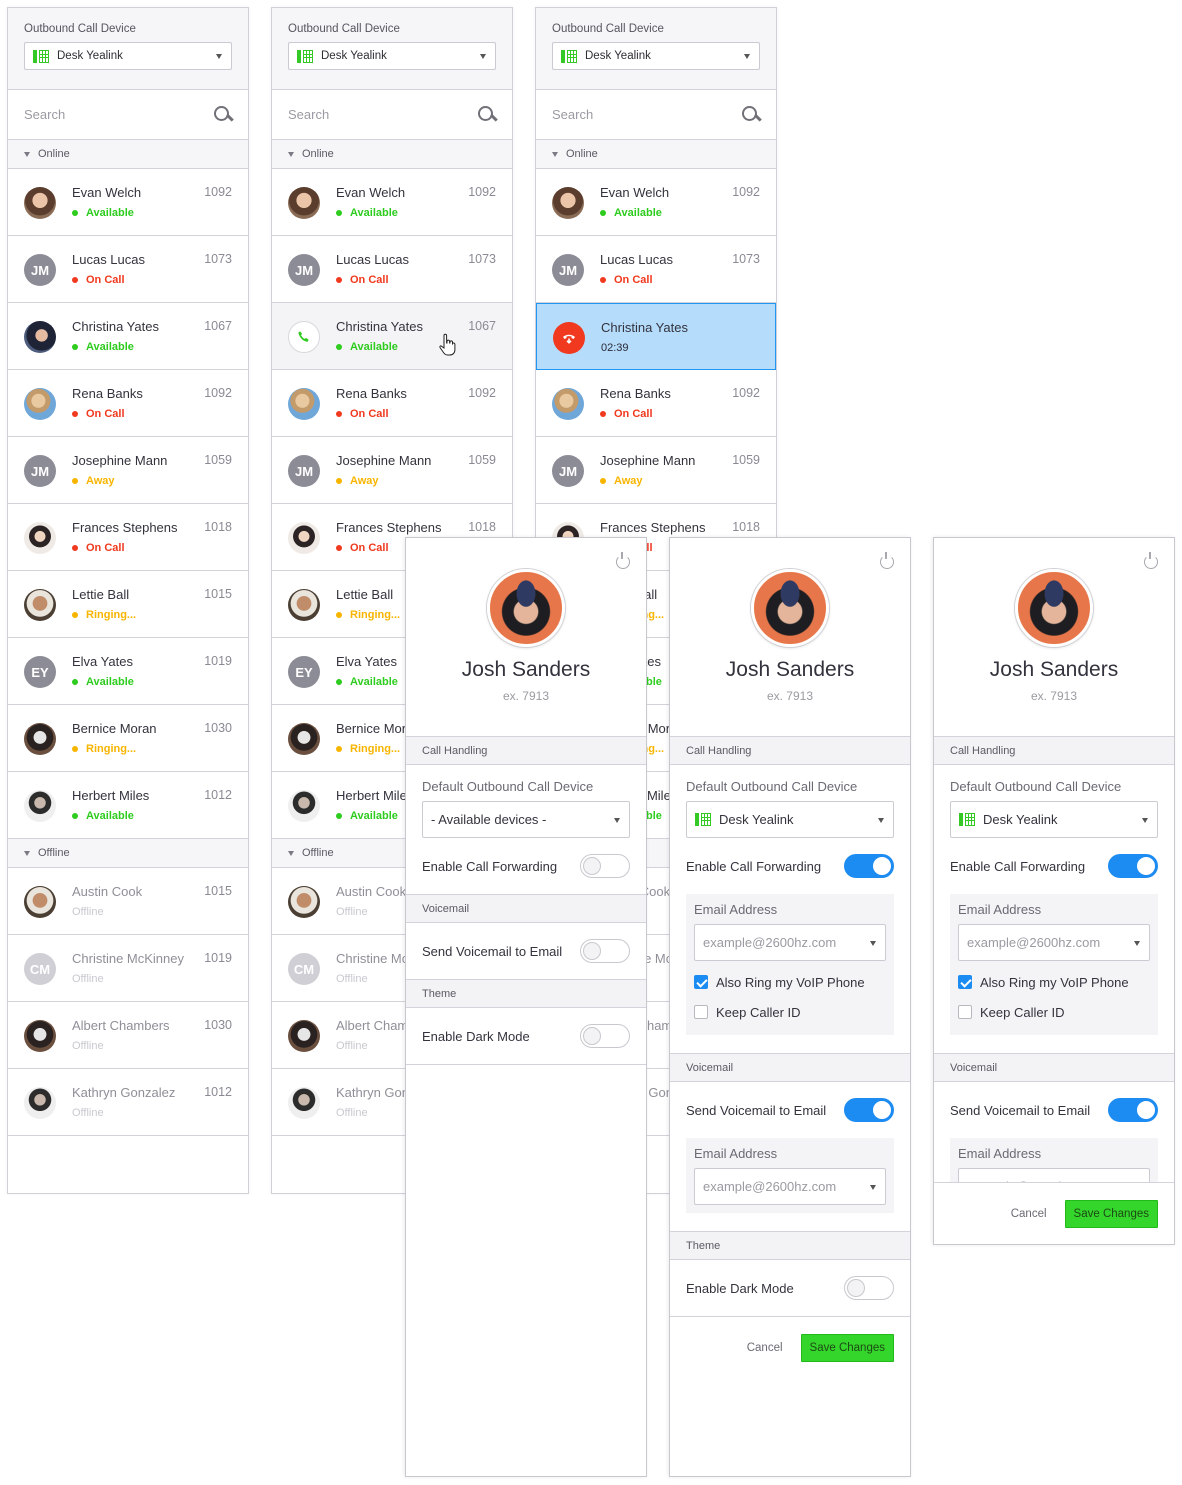 The width and height of the screenshot is (1182, 1485). Describe the element at coordinates (128, 805) in the screenshot. I see `contact-row-herbert-miles: Herbert Miles 1012 Available` at that location.